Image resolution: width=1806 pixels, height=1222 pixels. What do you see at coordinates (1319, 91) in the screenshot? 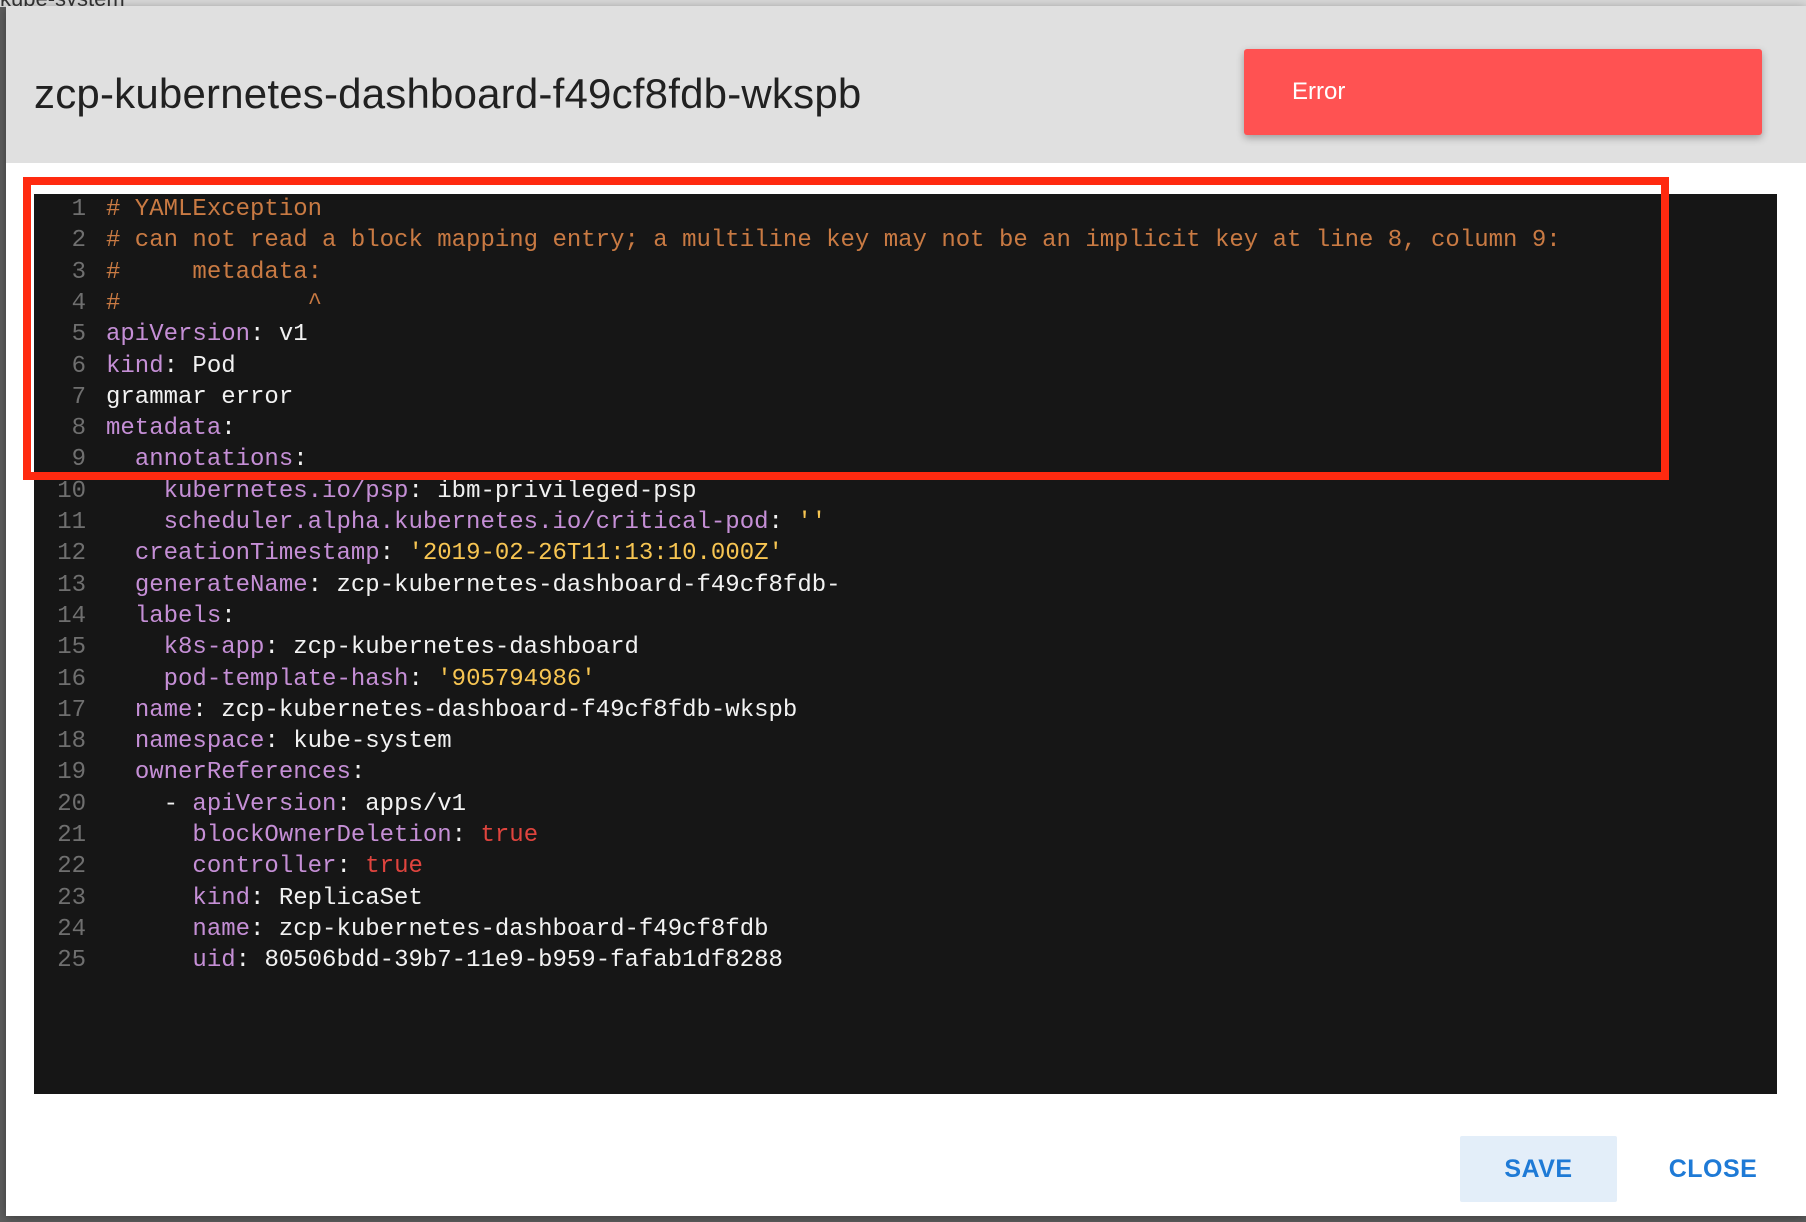
I see `error-toast-text: Error` at bounding box center [1319, 91].